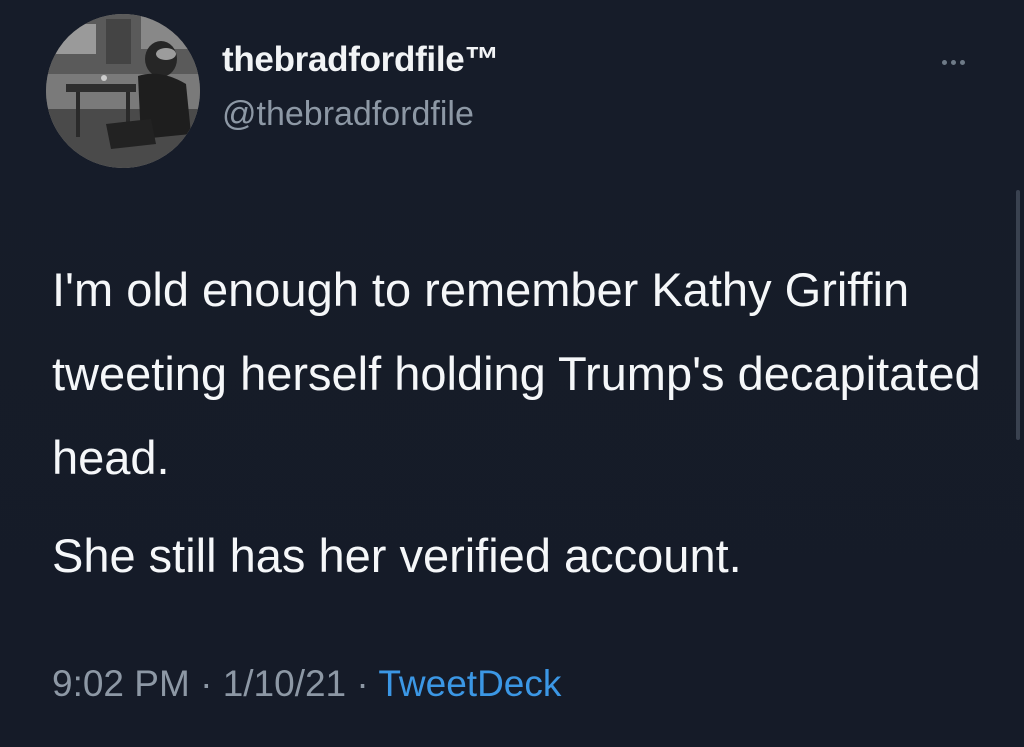  I want to click on avatar-photo, so click(123, 91).